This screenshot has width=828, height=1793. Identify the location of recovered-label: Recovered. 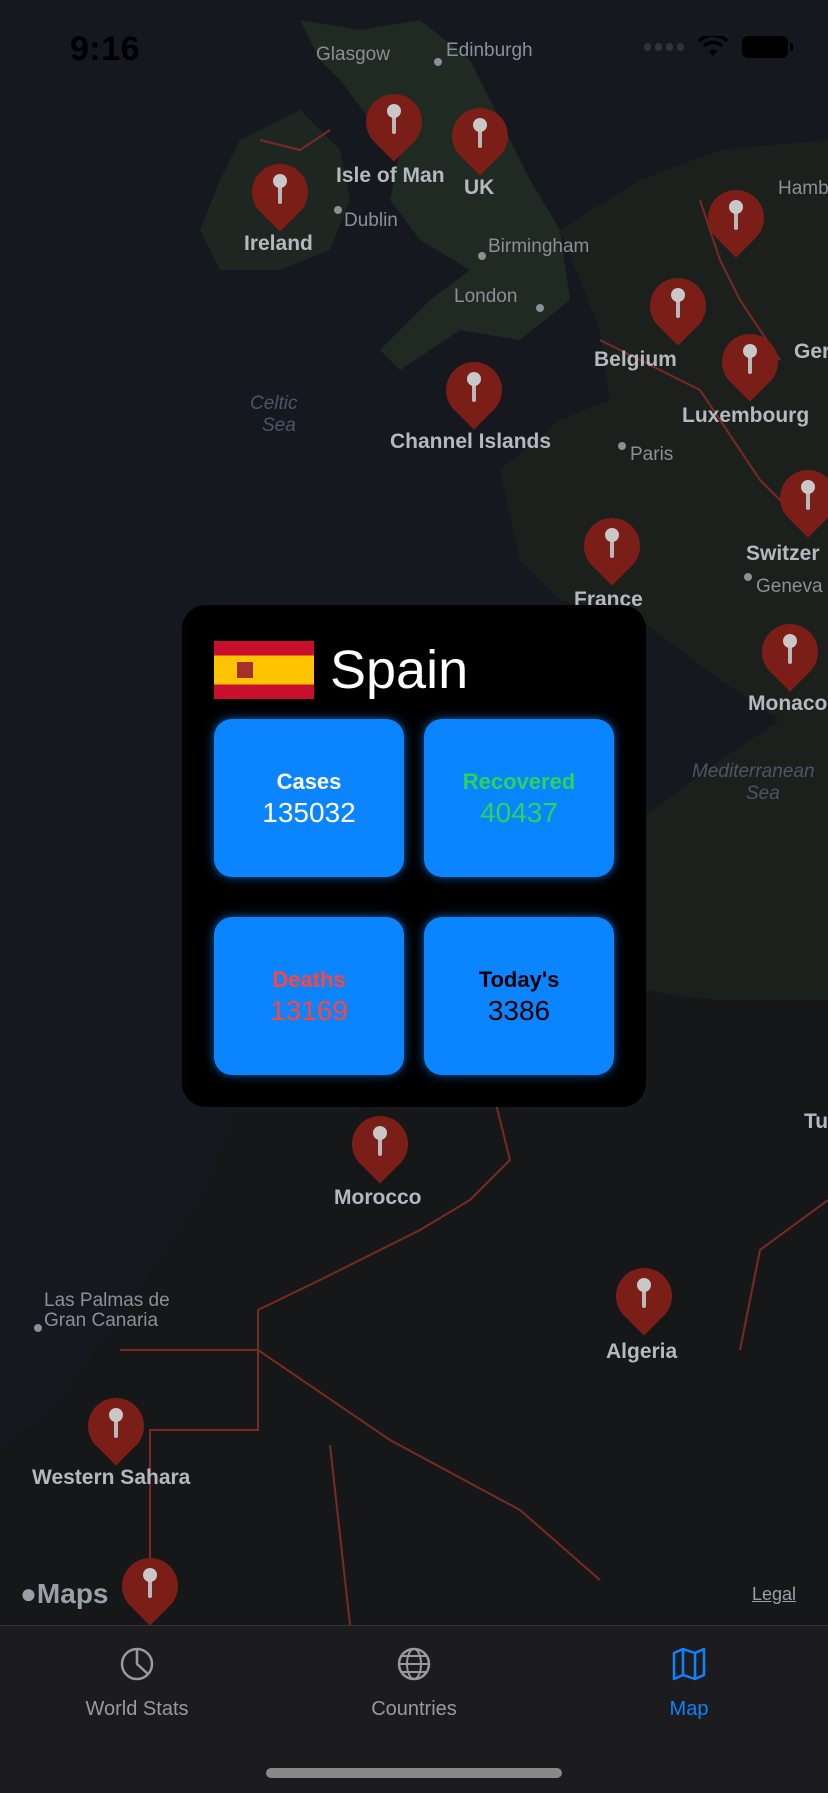
(519, 781).